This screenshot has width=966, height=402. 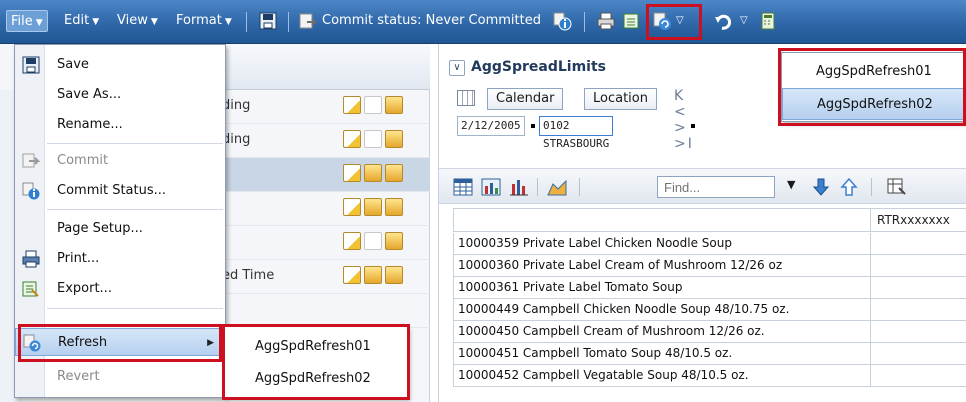 I want to click on undo-dropdown-arrow: ▽, so click(x=744, y=21).